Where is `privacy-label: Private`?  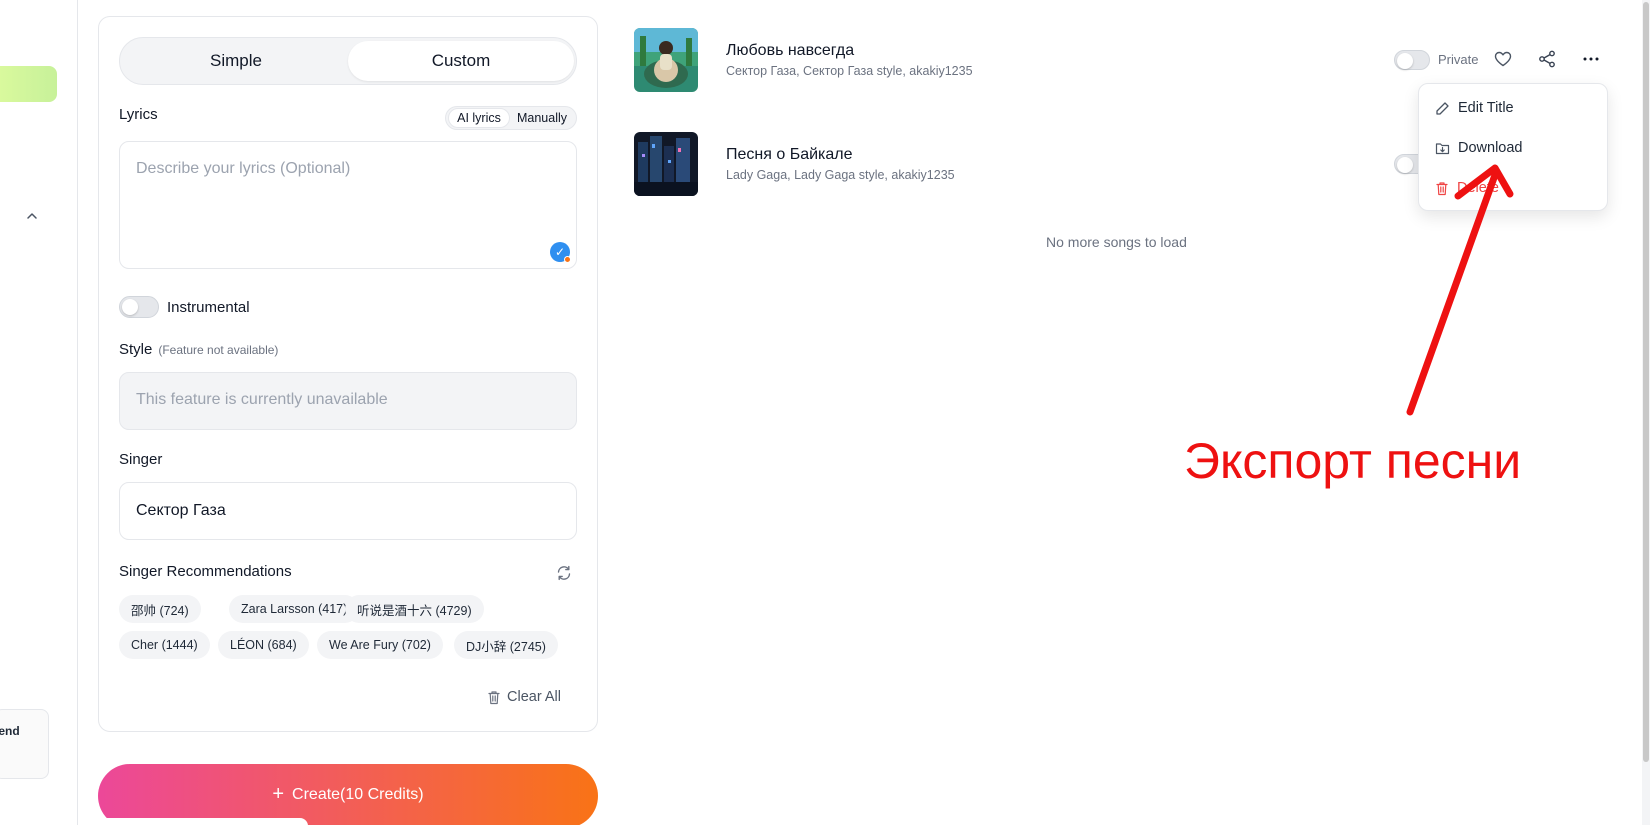
privacy-label: Private is located at coordinates (1458, 59).